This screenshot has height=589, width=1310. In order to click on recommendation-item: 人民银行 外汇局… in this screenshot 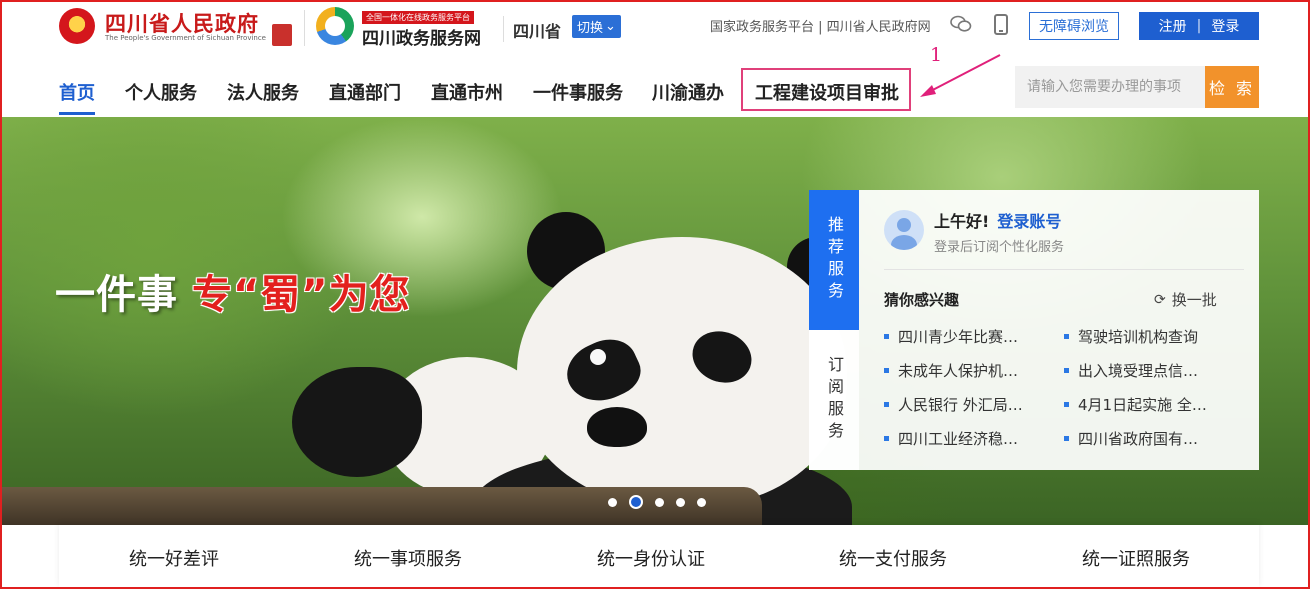, I will do `click(953, 404)`.